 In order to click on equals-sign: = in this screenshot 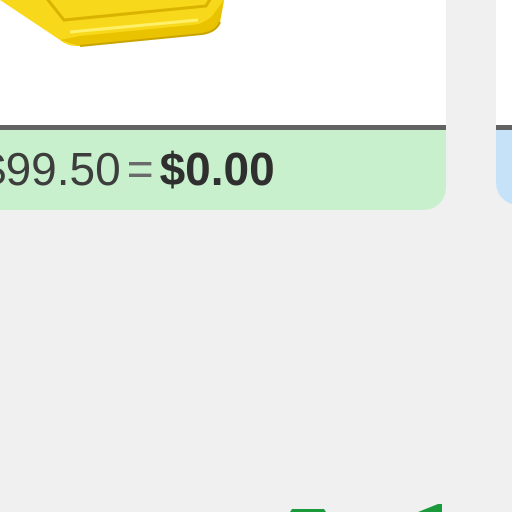, I will do `click(140, 169)`.